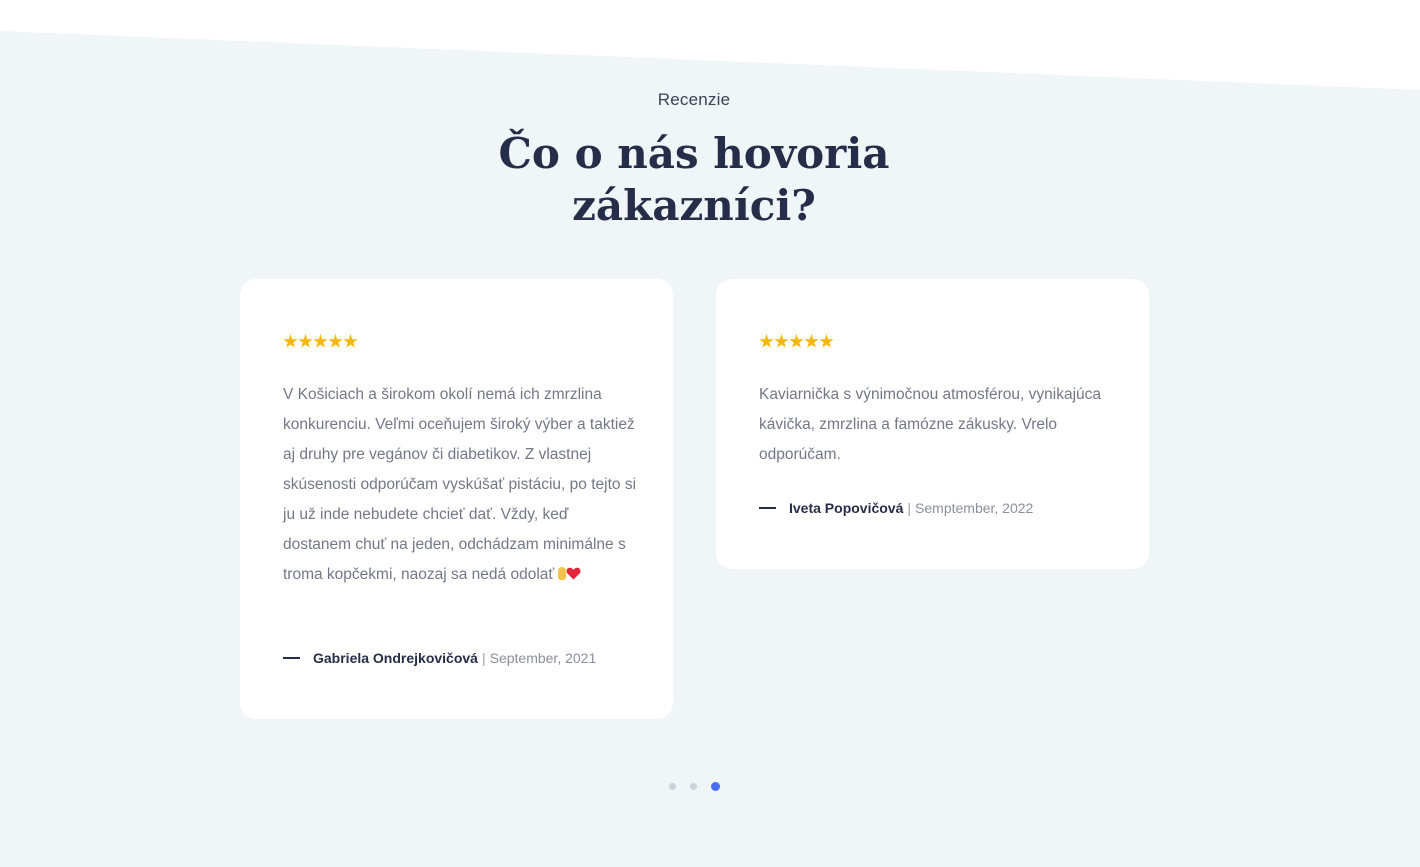 The height and width of the screenshot is (867, 1420). Describe the element at coordinates (694, 180) in the screenshot. I see `section-title: Čo o nás hovoria zákazníci?` at that location.